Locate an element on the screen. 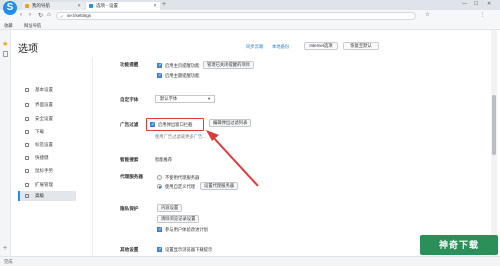 The image size is (500, 266). function-prompt-label: 功能提醒 is located at coordinates (129, 64).